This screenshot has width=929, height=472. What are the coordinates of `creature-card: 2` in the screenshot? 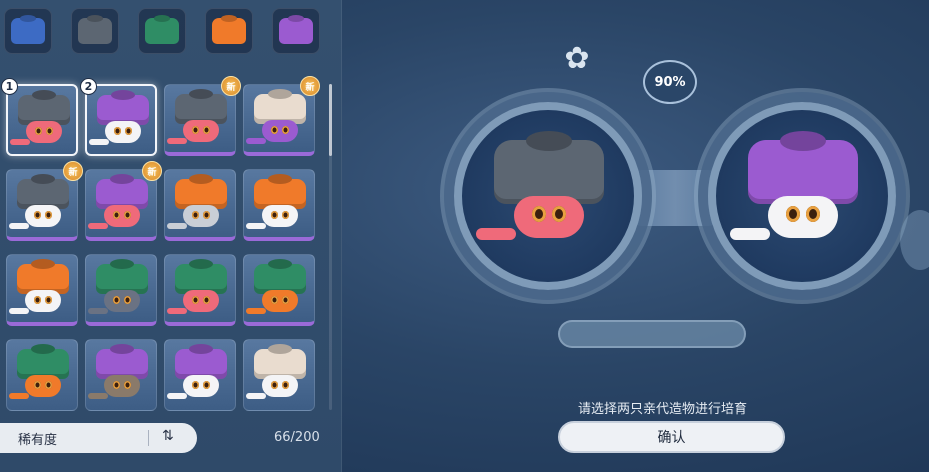 It's located at (118, 117).